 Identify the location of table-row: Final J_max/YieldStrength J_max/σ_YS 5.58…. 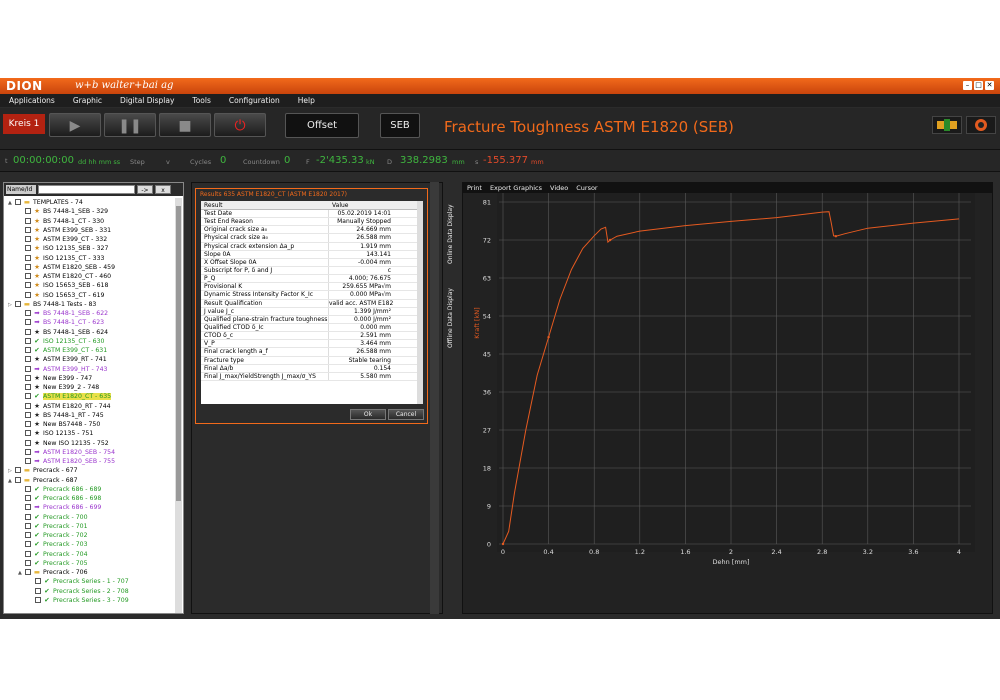
(312, 376).